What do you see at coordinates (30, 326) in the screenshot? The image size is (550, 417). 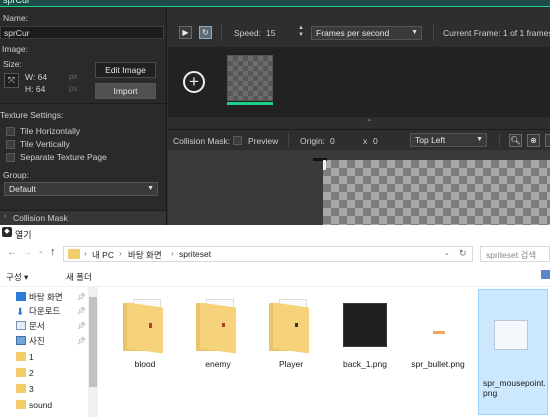 I see `nav-item-documents: 문서` at bounding box center [30, 326].